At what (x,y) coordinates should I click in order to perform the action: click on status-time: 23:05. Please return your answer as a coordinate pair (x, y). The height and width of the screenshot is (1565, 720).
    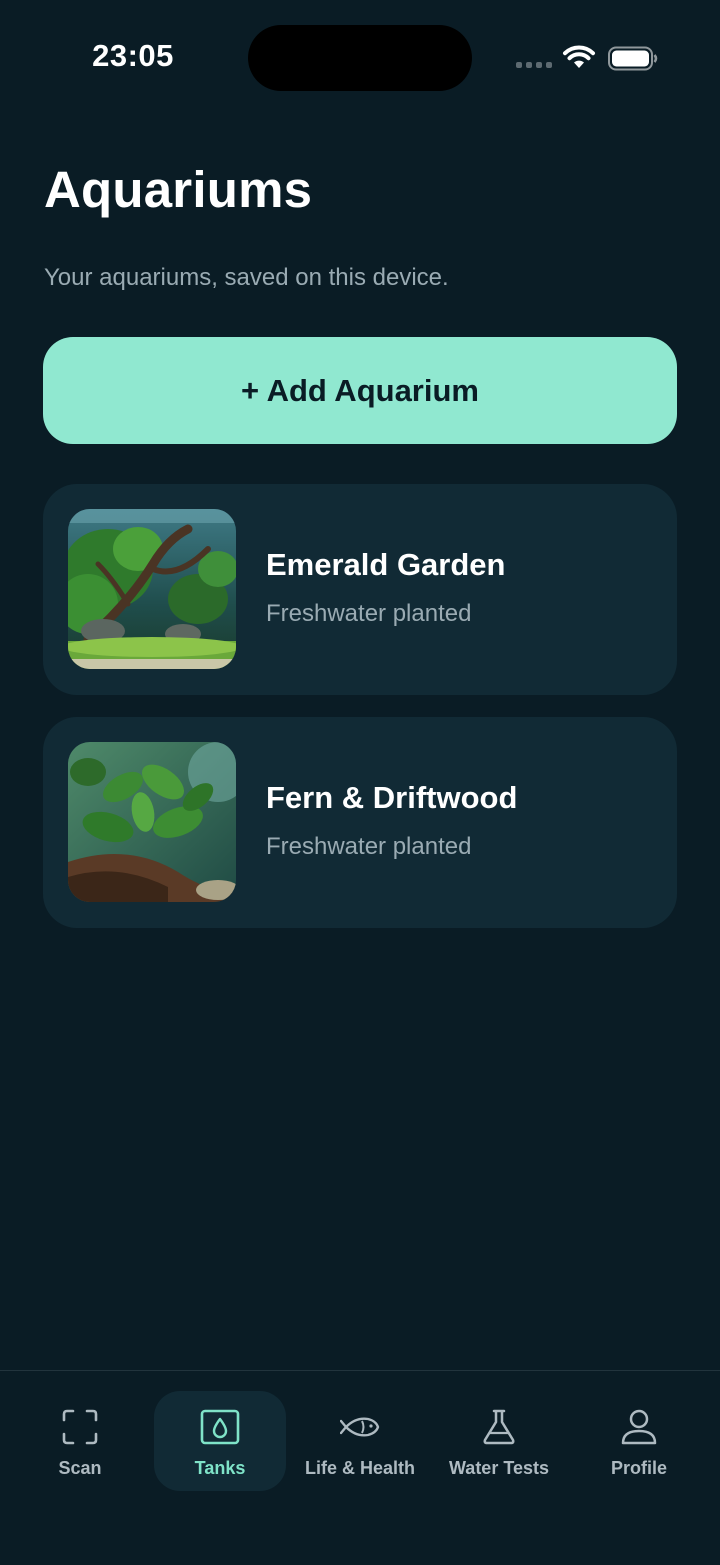
    Looking at the image, I should click on (133, 55).